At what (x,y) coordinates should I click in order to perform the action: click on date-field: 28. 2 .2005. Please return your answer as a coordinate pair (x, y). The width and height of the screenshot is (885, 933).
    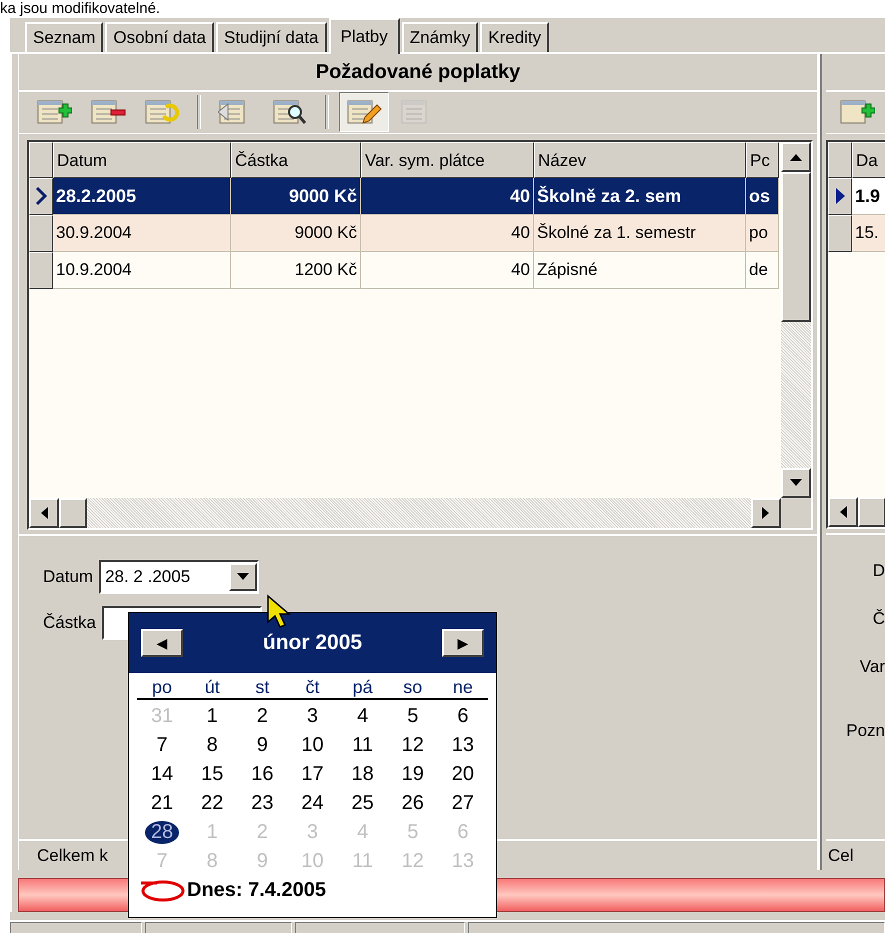
    Looking at the image, I should click on (179, 577).